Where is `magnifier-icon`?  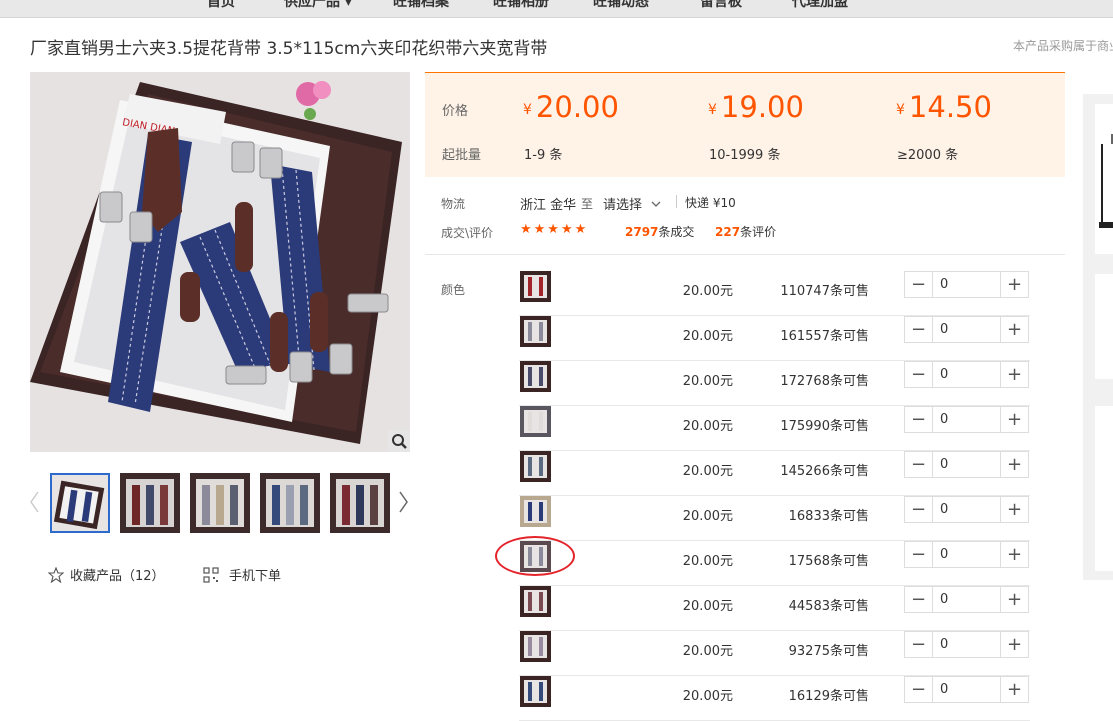 magnifier-icon is located at coordinates (399, 441).